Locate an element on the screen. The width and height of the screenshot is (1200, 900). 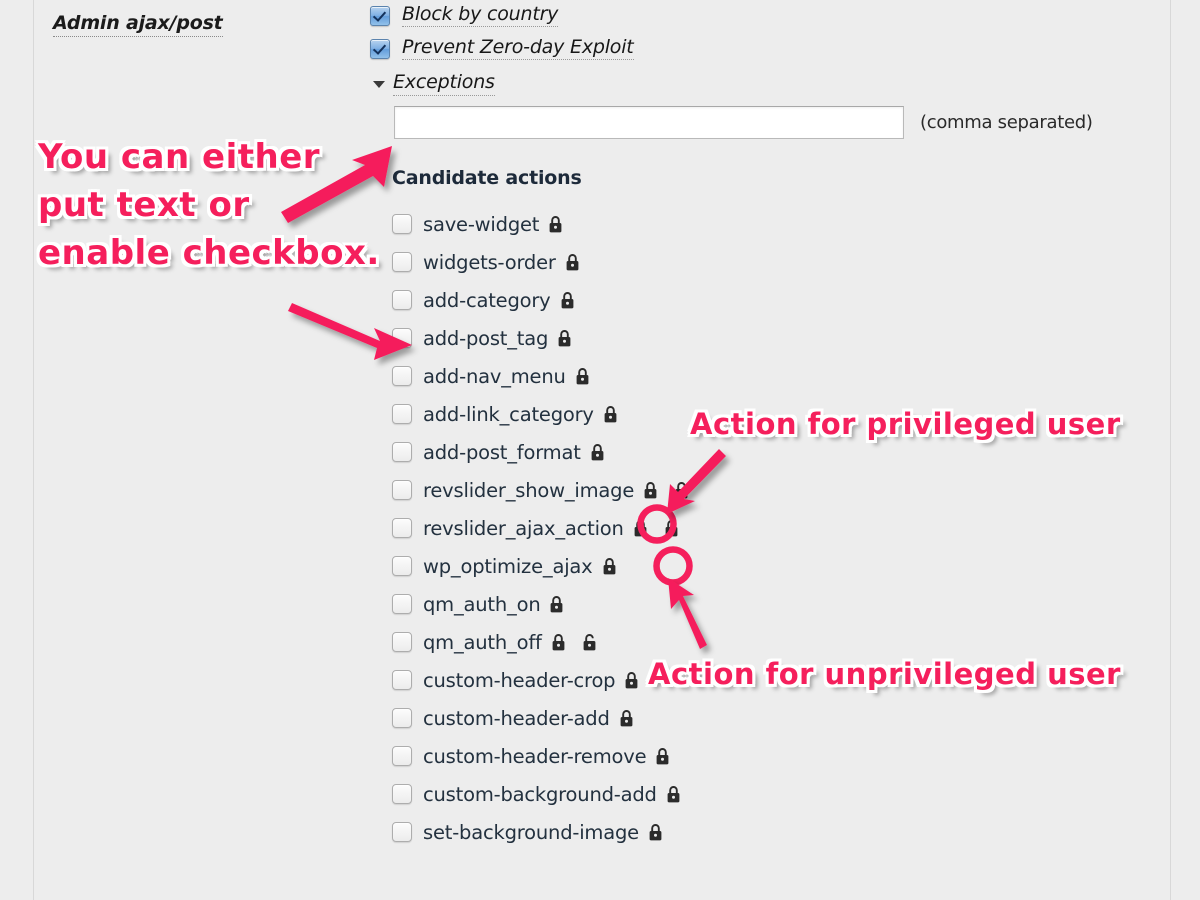
candidate-action-row: revslider_show_image is located at coordinates (781, 490).